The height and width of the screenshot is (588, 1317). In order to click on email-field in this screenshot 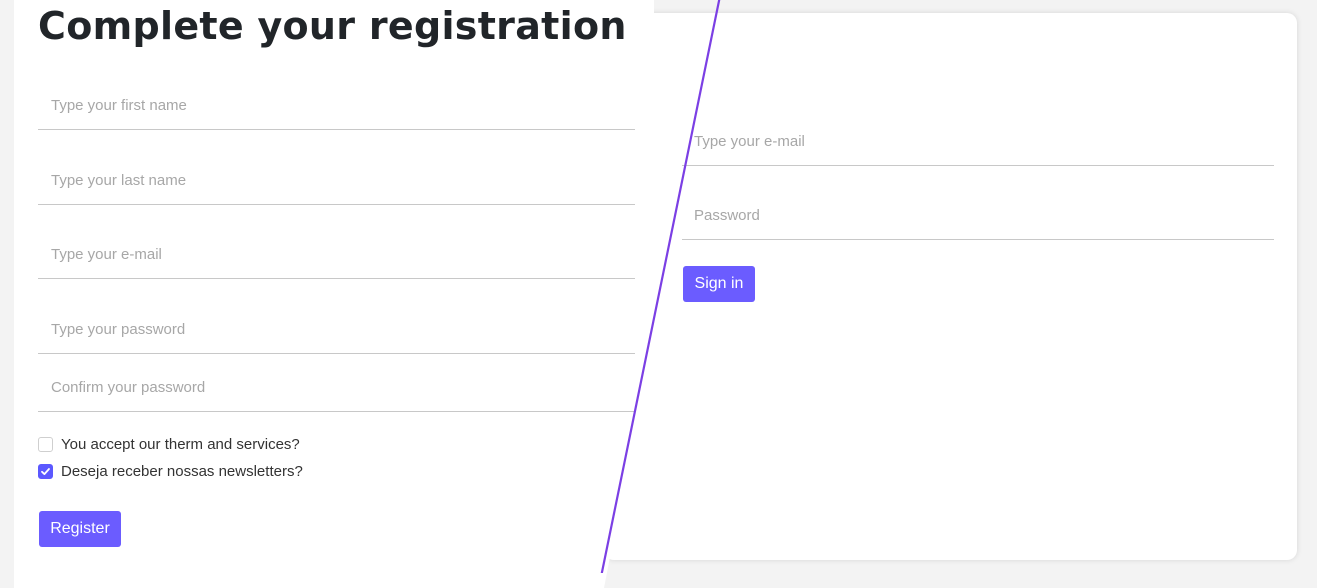, I will do `click(336, 255)`.